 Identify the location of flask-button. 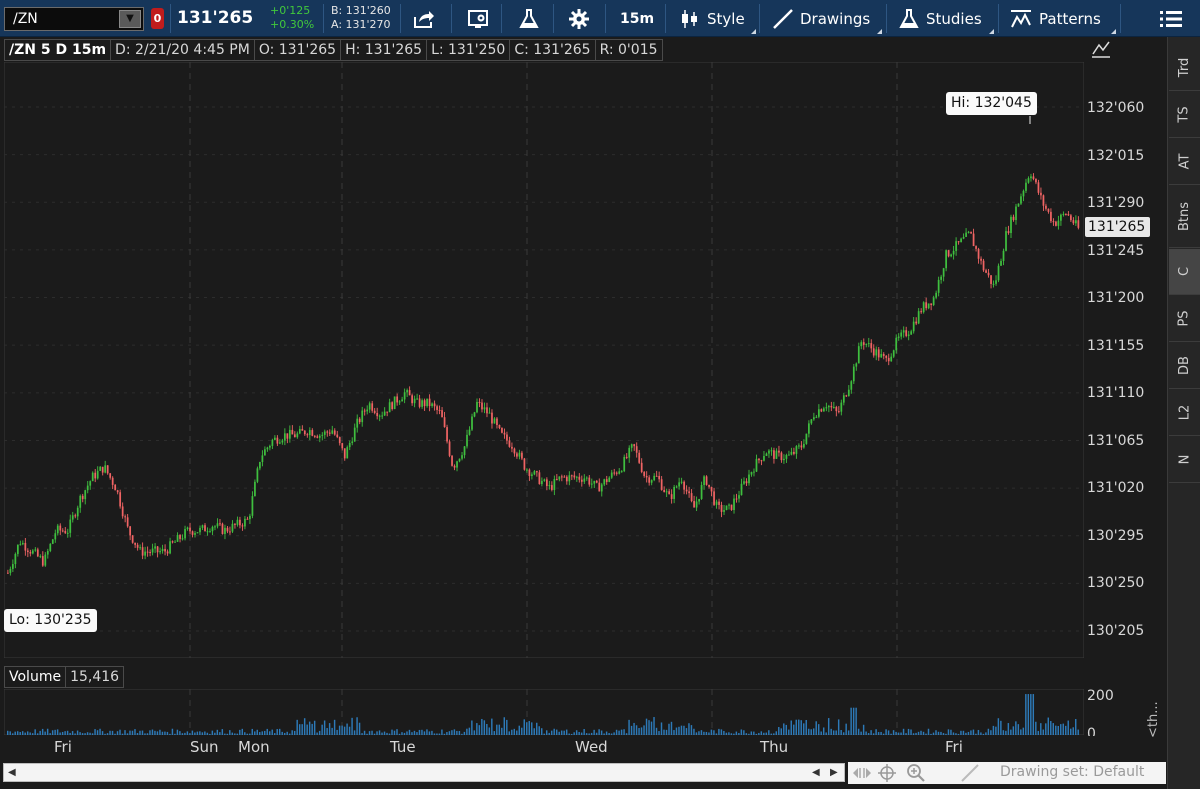
(529, 18).